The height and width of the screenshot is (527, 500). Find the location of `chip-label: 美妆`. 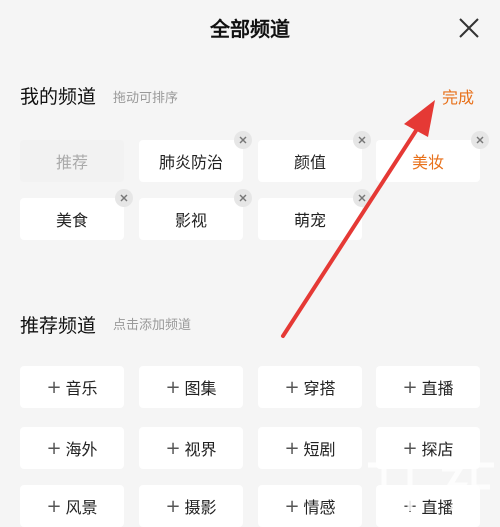

chip-label: 美妆 is located at coordinates (427, 162).